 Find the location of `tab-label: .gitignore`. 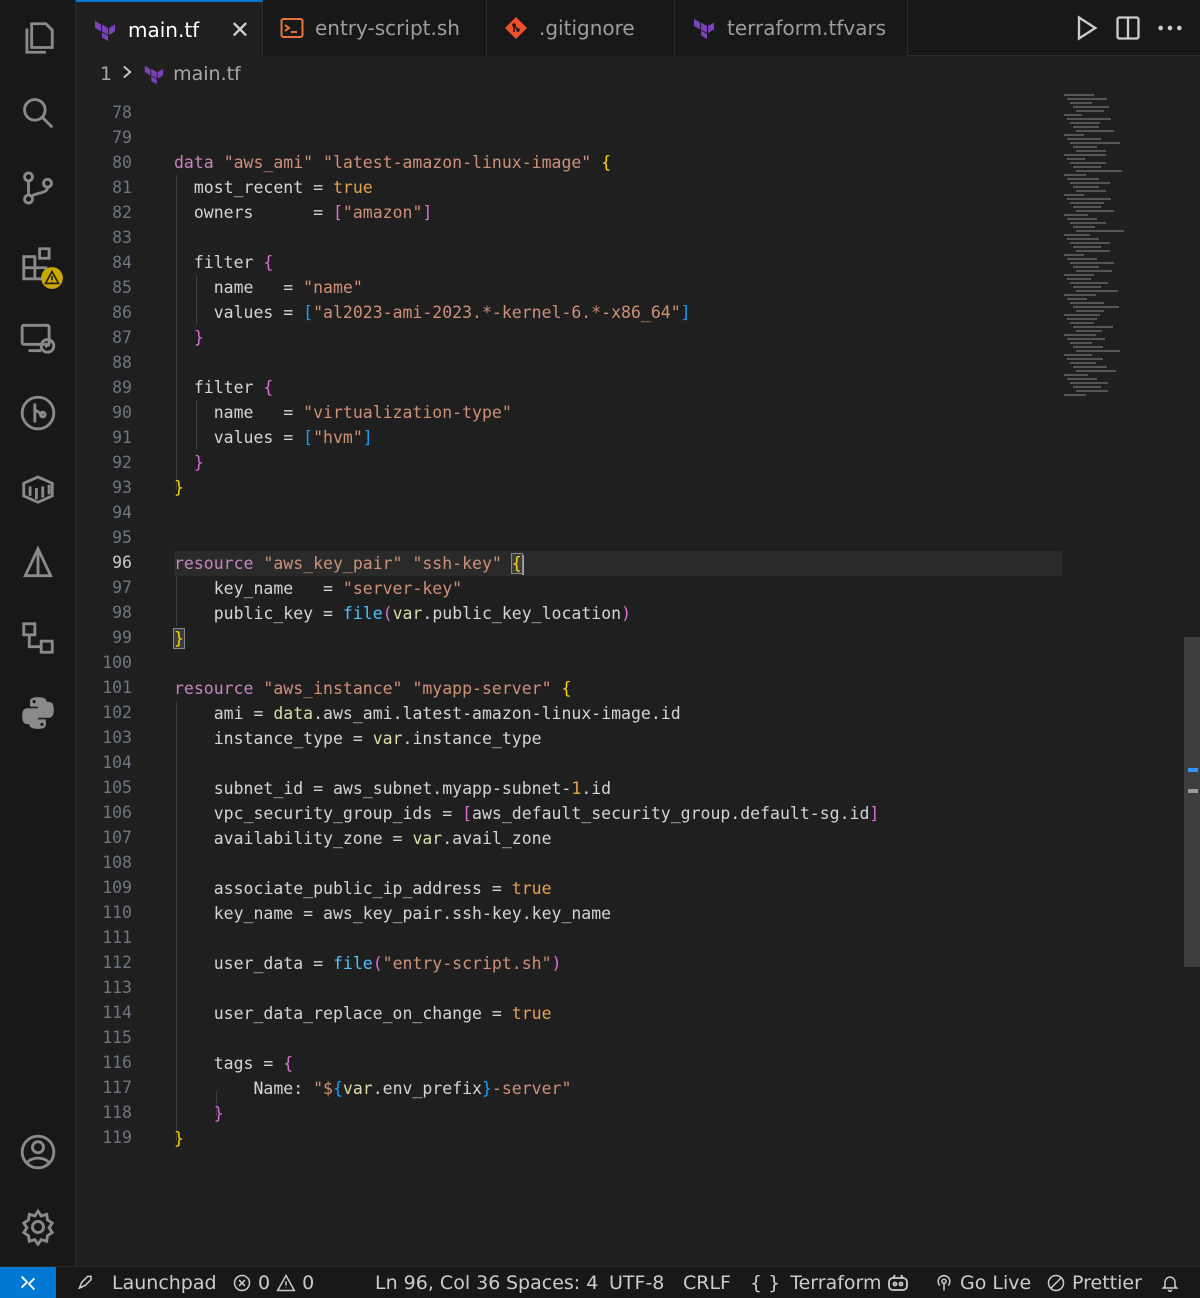

tab-label: .gitignore is located at coordinates (587, 28).